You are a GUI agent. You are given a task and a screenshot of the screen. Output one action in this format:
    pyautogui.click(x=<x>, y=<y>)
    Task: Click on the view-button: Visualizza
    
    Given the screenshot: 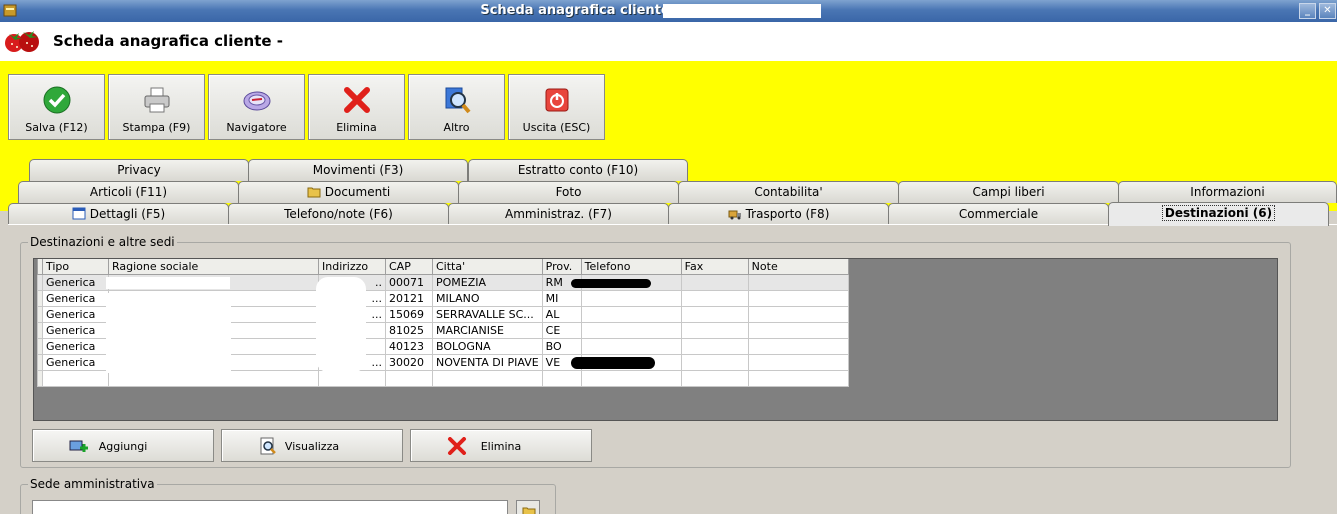 What is the action you would take?
    pyautogui.click(x=312, y=445)
    